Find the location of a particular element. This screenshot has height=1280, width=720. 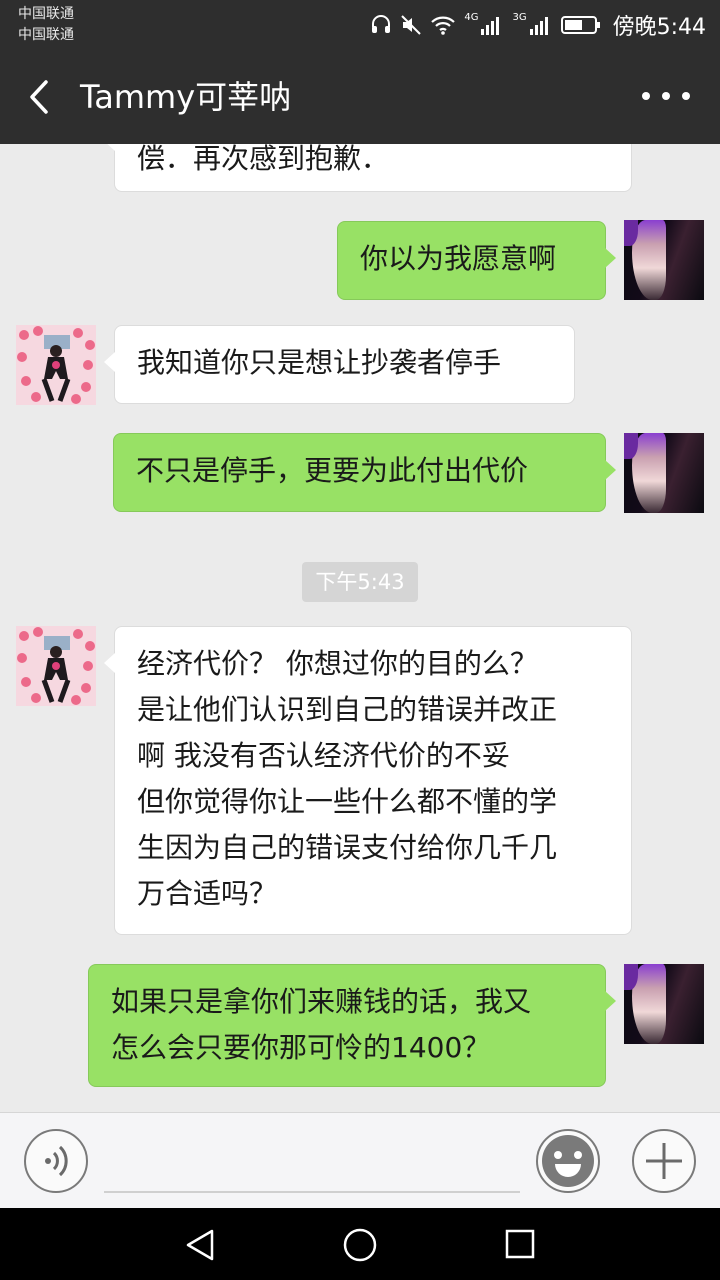

message-line: 生因为自己的错误支付给你几千几 is located at coordinates (347, 847).